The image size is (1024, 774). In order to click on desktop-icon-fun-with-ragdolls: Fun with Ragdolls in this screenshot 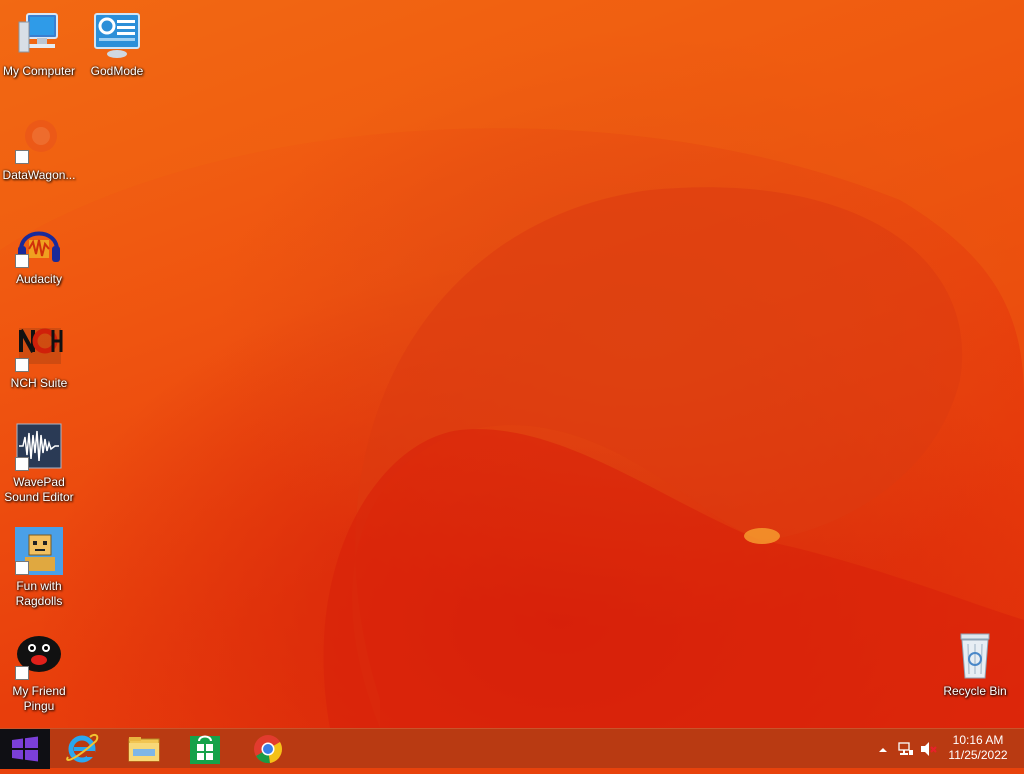, I will do `click(39, 568)`.